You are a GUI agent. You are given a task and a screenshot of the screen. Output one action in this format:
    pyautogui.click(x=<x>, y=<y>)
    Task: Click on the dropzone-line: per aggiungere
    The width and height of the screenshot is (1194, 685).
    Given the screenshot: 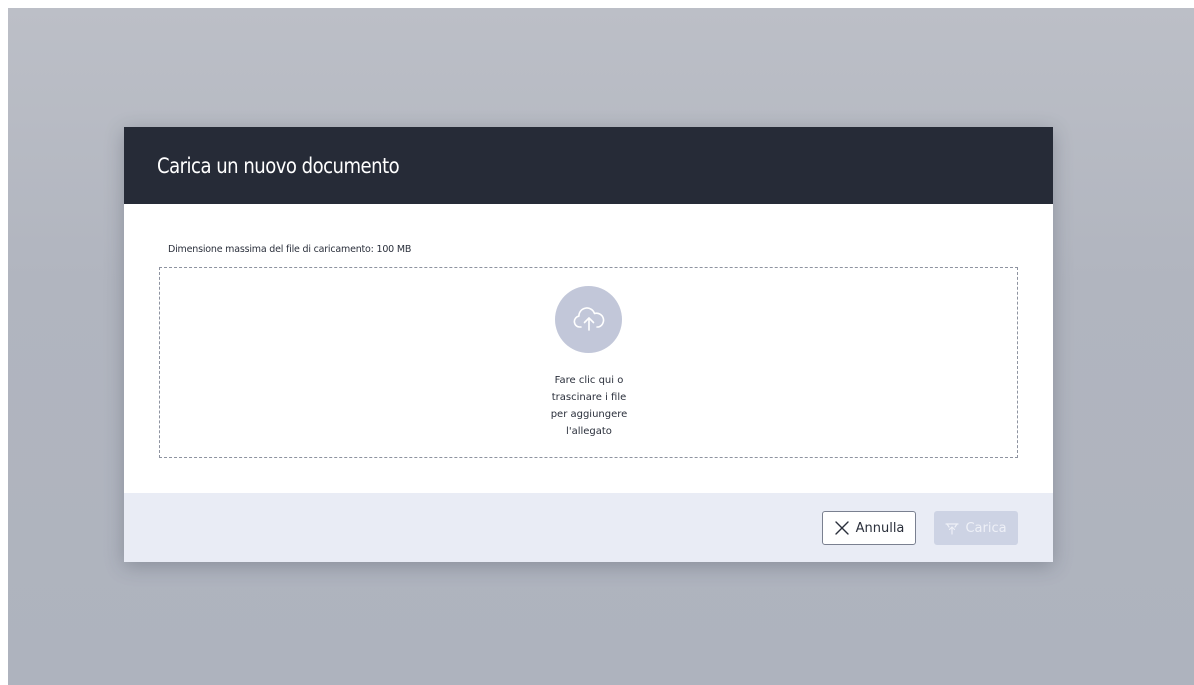 What is the action you would take?
    pyautogui.click(x=589, y=414)
    